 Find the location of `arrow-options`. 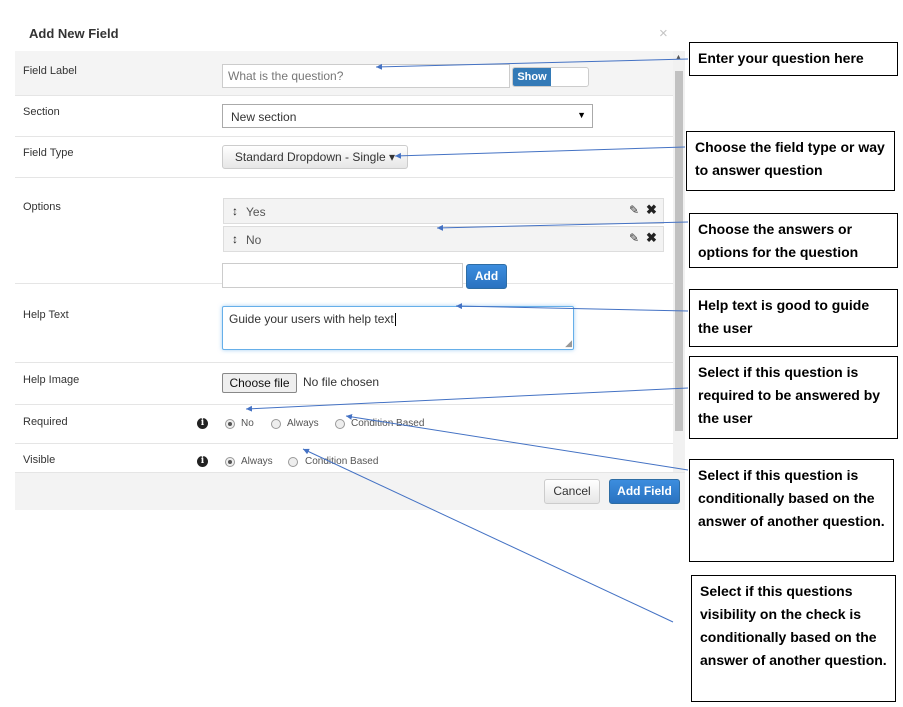

arrow-options is located at coordinates (562, 226).